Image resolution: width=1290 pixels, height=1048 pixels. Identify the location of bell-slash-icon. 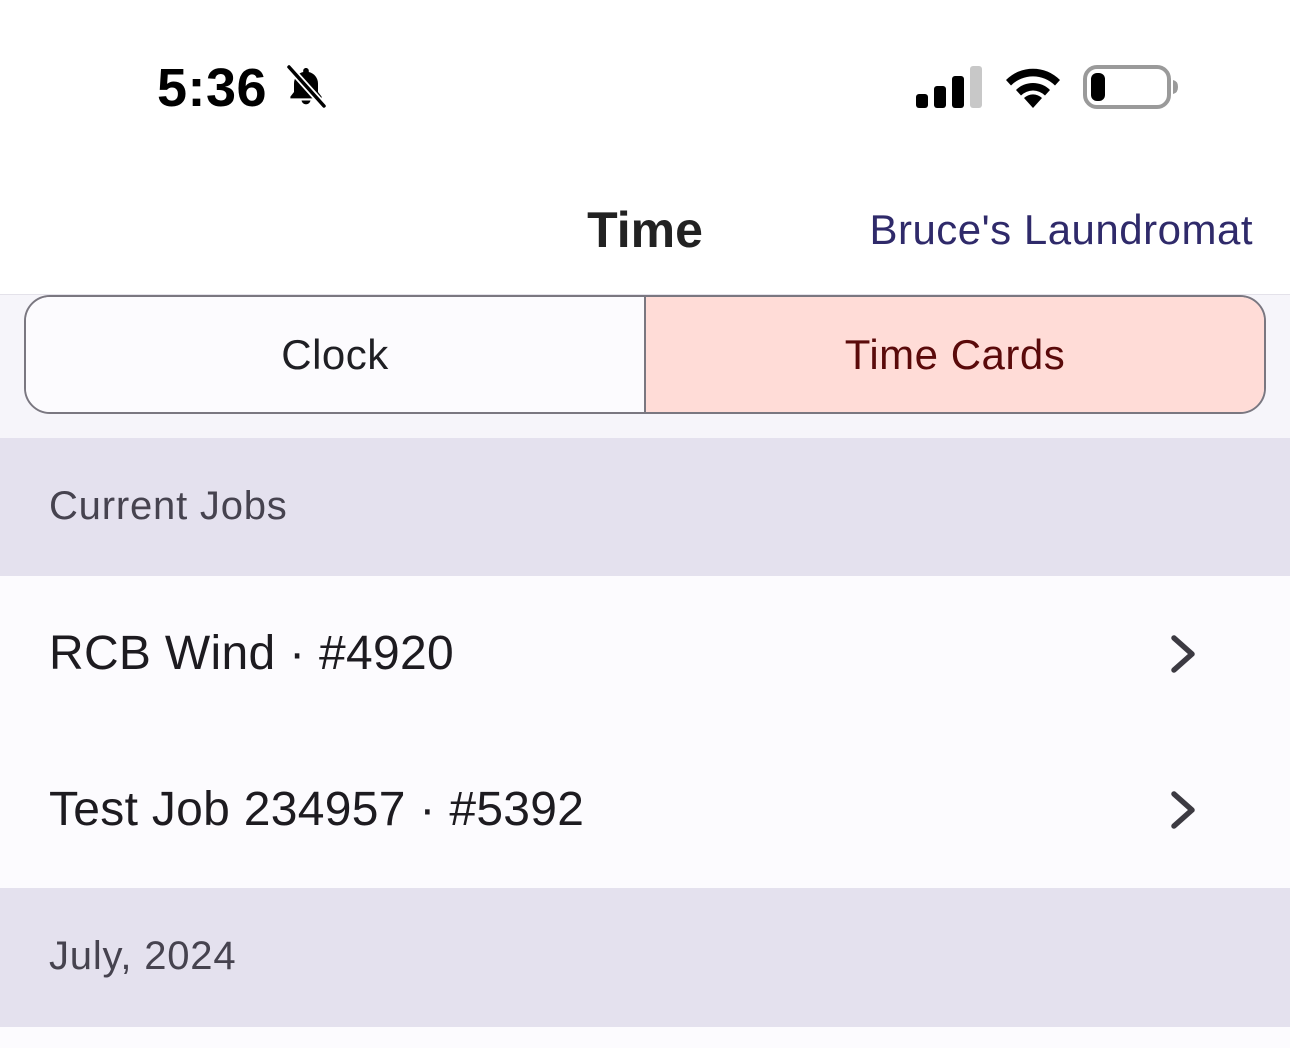
(306, 86).